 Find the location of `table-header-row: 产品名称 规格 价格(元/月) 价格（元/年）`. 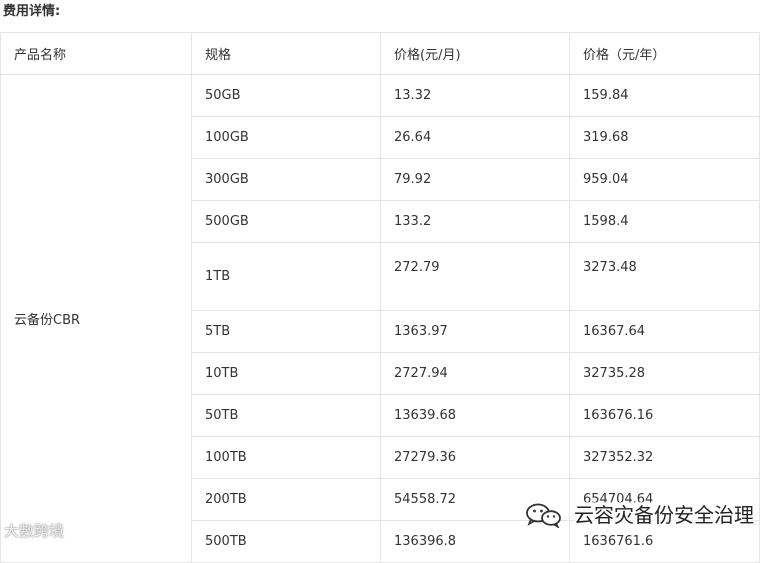

table-header-row: 产品名称 规格 价格(元/月) 价格（元/年） is located at coordinates (380, 53).